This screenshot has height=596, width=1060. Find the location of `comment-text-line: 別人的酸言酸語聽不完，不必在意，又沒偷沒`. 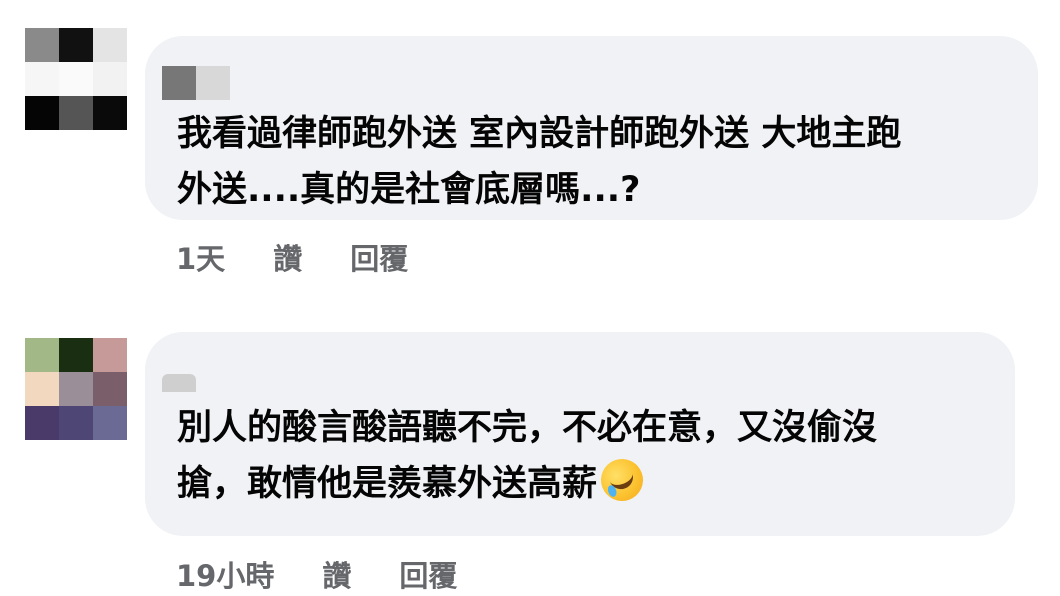

comment-text-line: 別人的酸言酸語聽不完，不必在意，又沒偷沒 is located at coordinates (527, 428).